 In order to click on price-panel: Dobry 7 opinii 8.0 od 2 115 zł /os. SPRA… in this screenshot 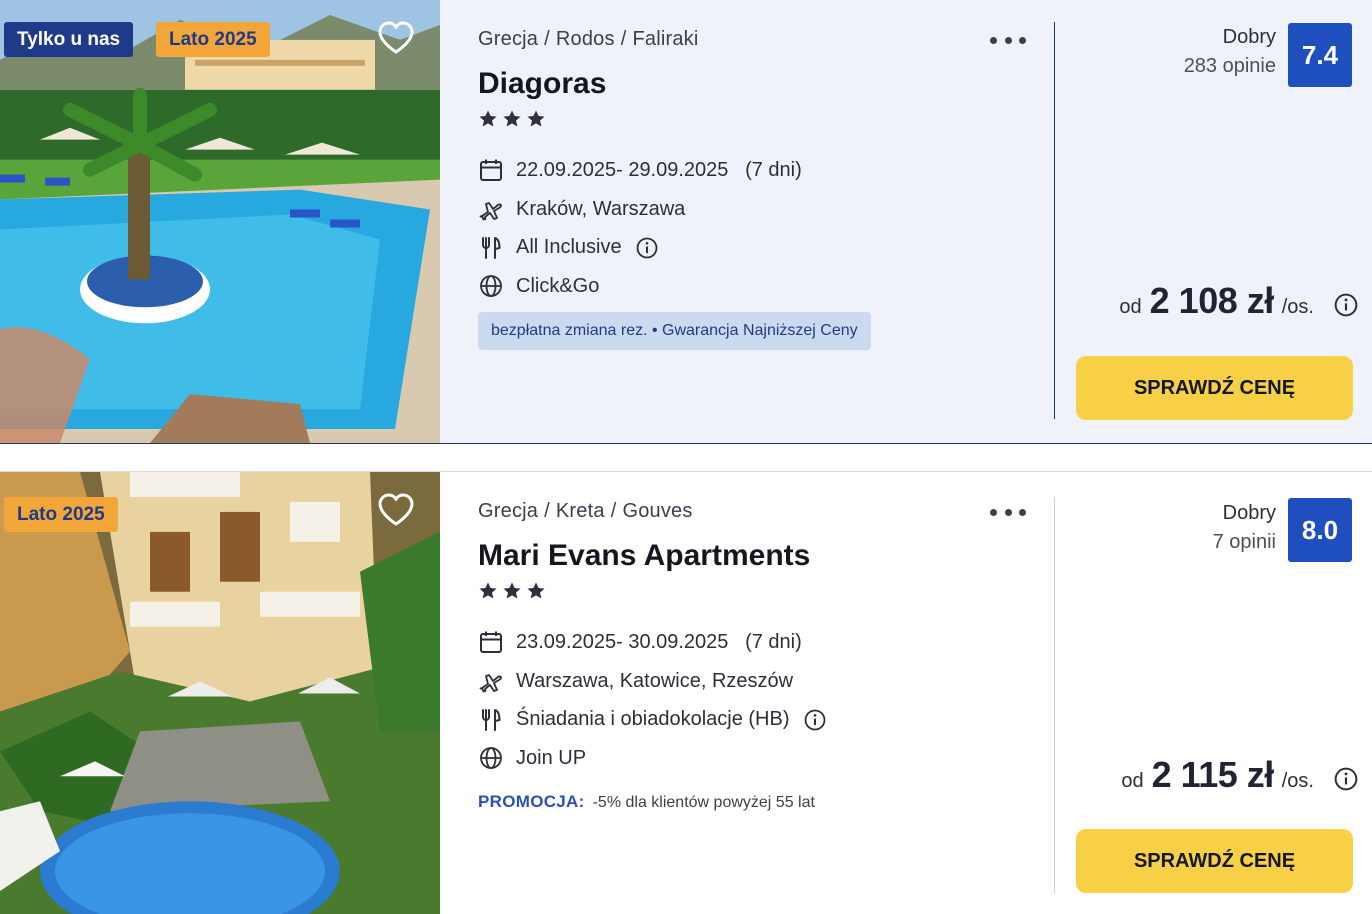, I will do `click(1213, 693)`.